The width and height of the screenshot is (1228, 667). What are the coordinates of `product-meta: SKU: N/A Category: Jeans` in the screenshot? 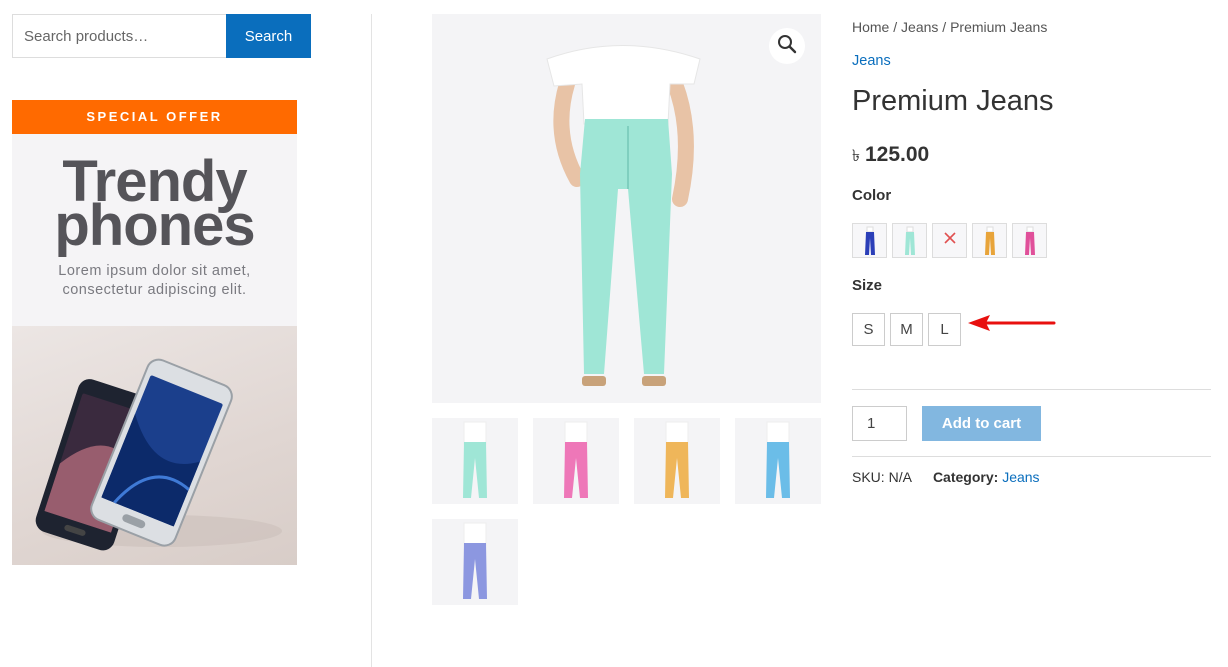 It's located at (946, 477).